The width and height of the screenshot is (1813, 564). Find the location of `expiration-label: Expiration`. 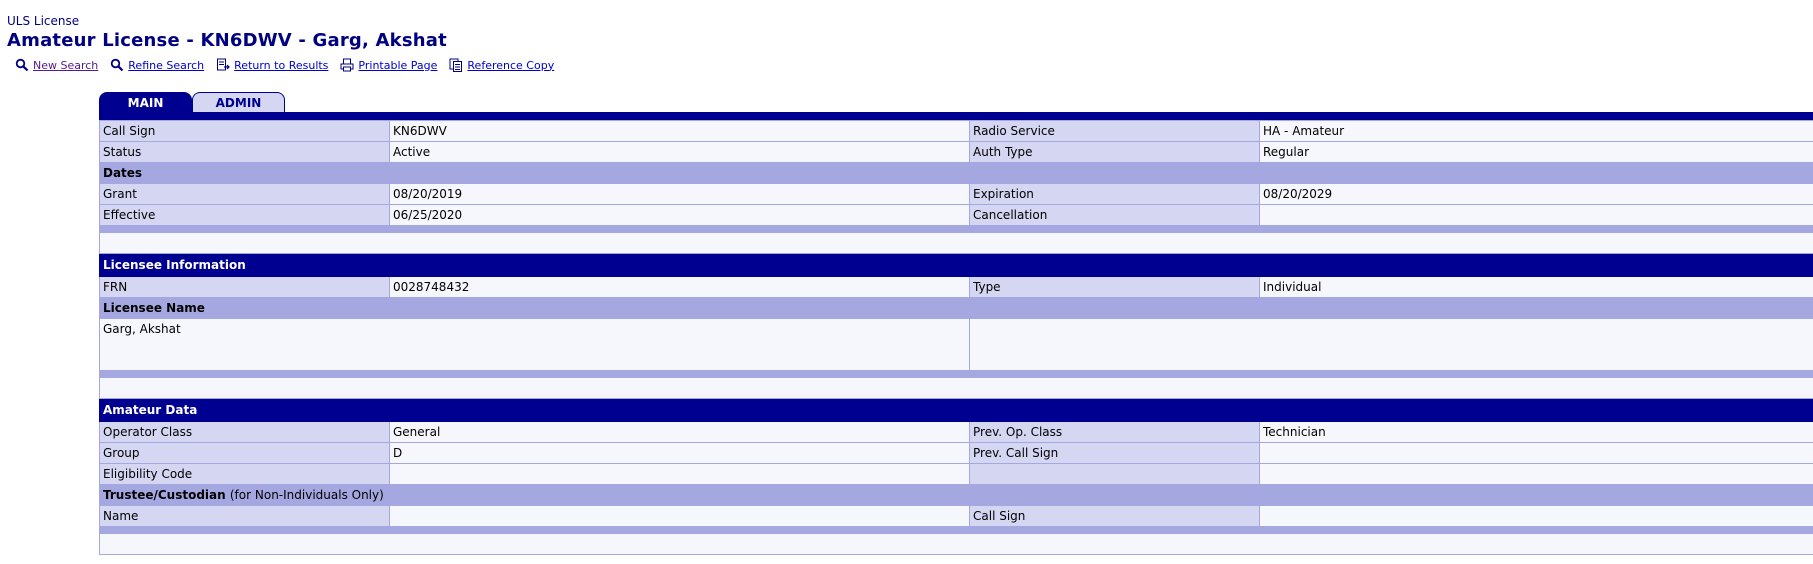

expiration-label: Expiration is located at coordinates (1114, 194).